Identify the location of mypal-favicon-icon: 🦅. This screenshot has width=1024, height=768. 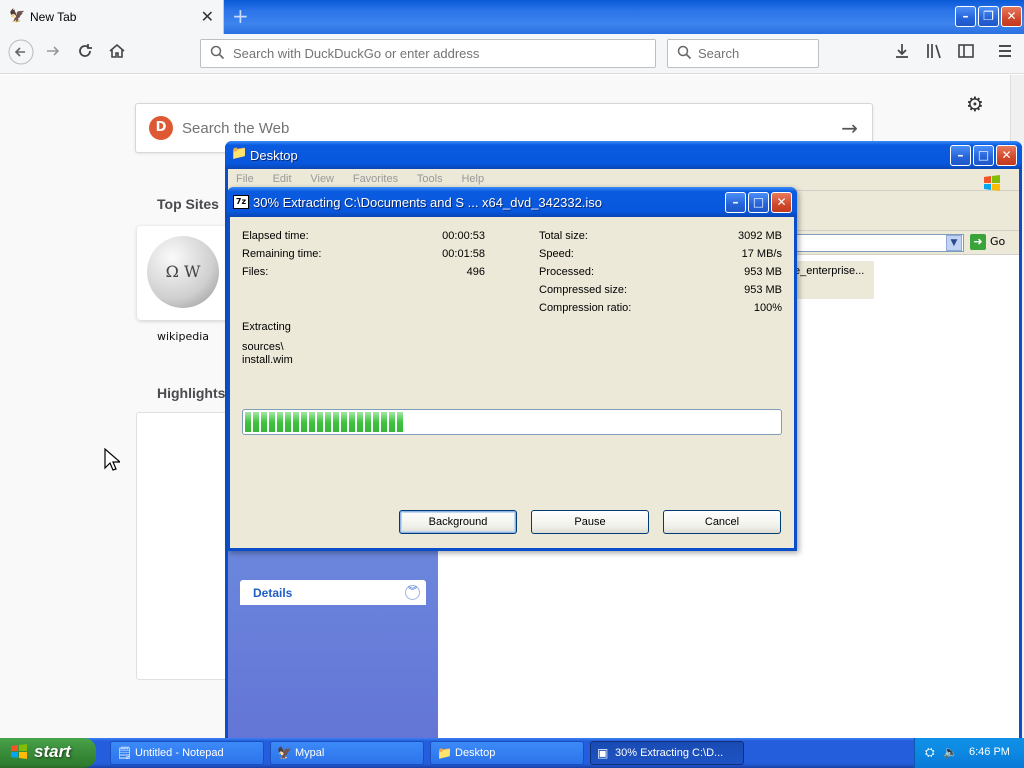
(17, 16).